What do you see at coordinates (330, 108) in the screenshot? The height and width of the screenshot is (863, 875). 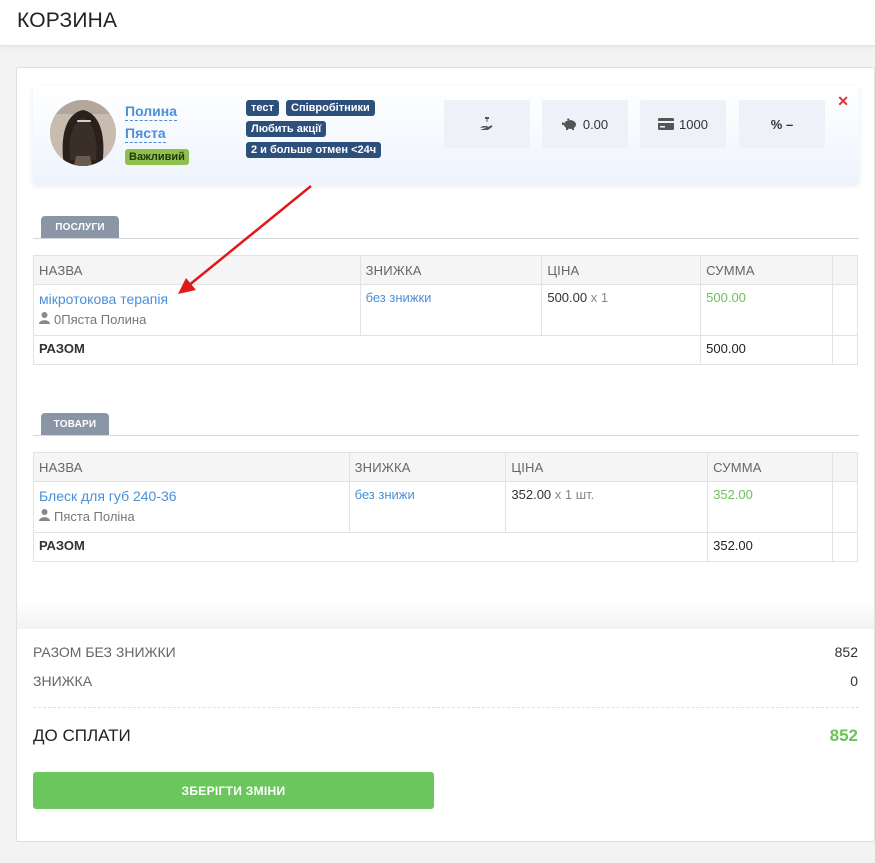 I see `client-tag: Співробітники` at bounding box center [330, 108].